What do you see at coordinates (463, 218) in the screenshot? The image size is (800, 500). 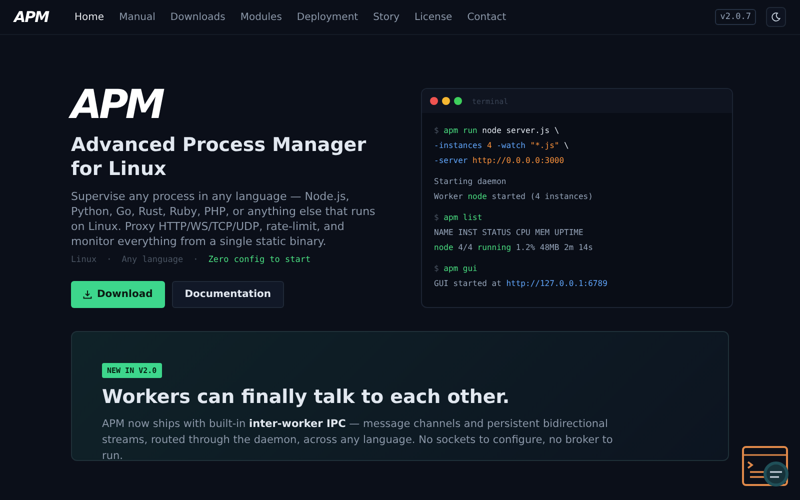 I see `terminal-text: apm list` at bounding box center [463, 218].